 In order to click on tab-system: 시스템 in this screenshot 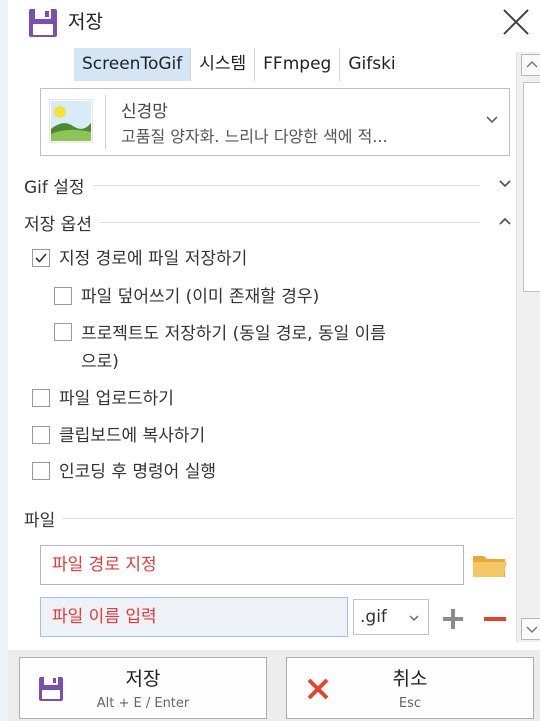, I will do `click(223, 64)`.